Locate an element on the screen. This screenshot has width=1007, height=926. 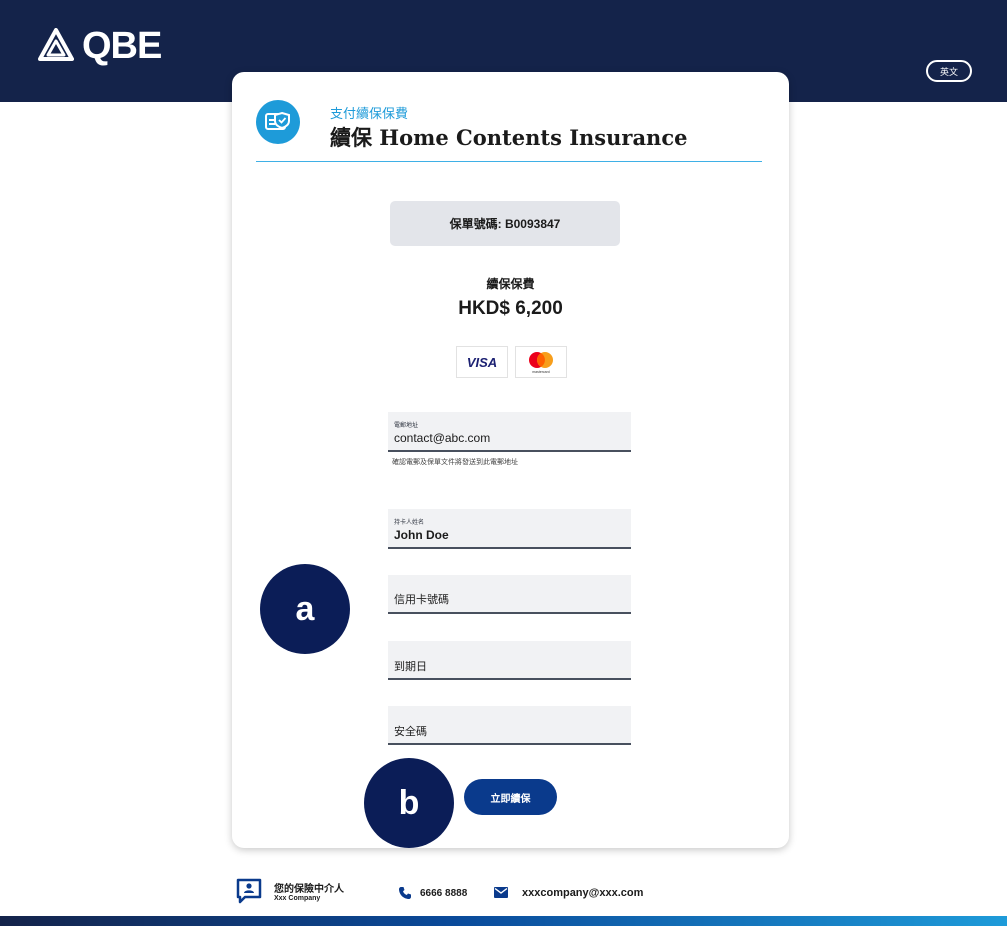
cardholder-value: John Doe is located at coordinates (421, 535).